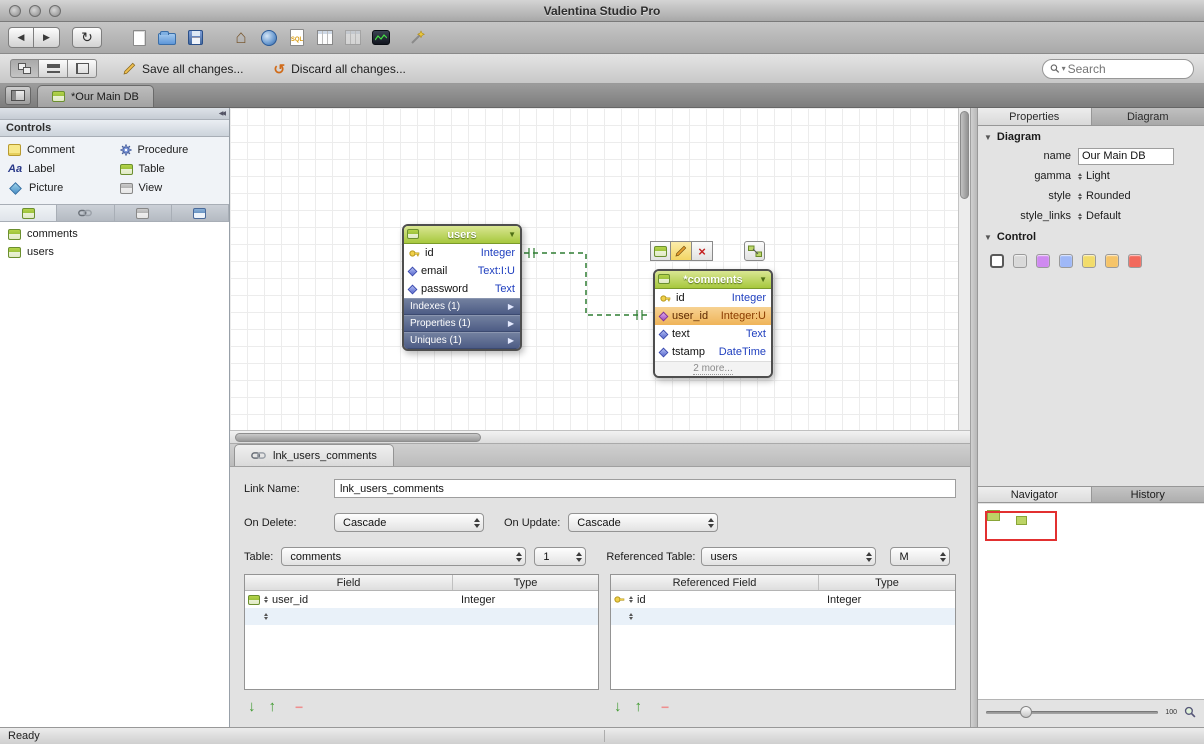  I want to click on property-row-style-links: style_links Default, so click(1091, 216).